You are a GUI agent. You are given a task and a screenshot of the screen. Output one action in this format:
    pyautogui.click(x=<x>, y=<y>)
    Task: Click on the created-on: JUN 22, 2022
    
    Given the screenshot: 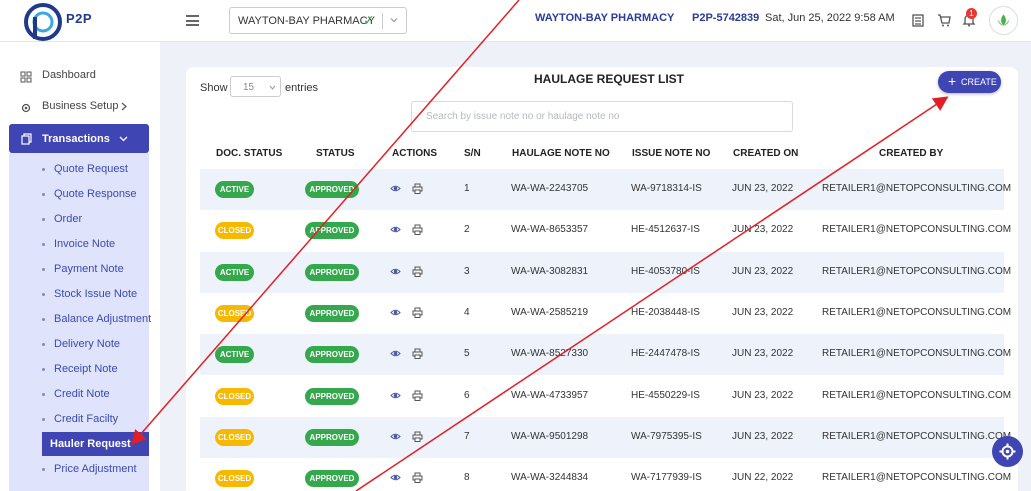 What is the action you would take?
    pyautogui.click(x=763, y=478)
    